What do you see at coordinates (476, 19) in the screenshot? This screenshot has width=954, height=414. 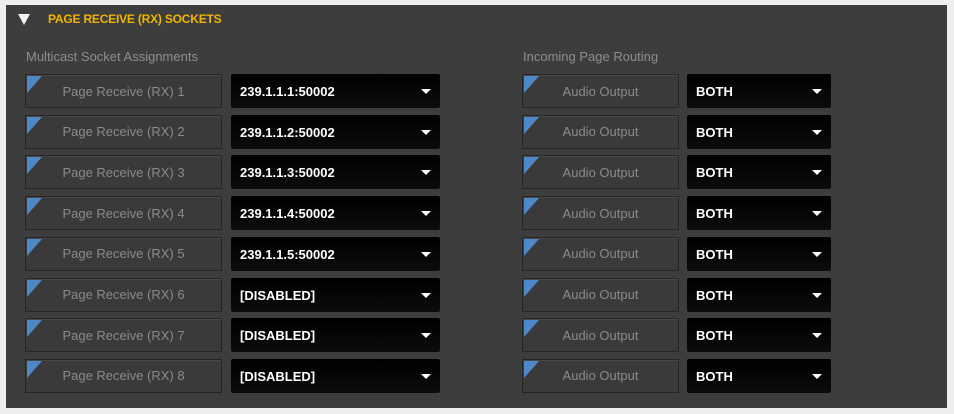 I see `section-header: PAGE RECEIVE (RX) SOCKETS` at bounding box center [476, 19].